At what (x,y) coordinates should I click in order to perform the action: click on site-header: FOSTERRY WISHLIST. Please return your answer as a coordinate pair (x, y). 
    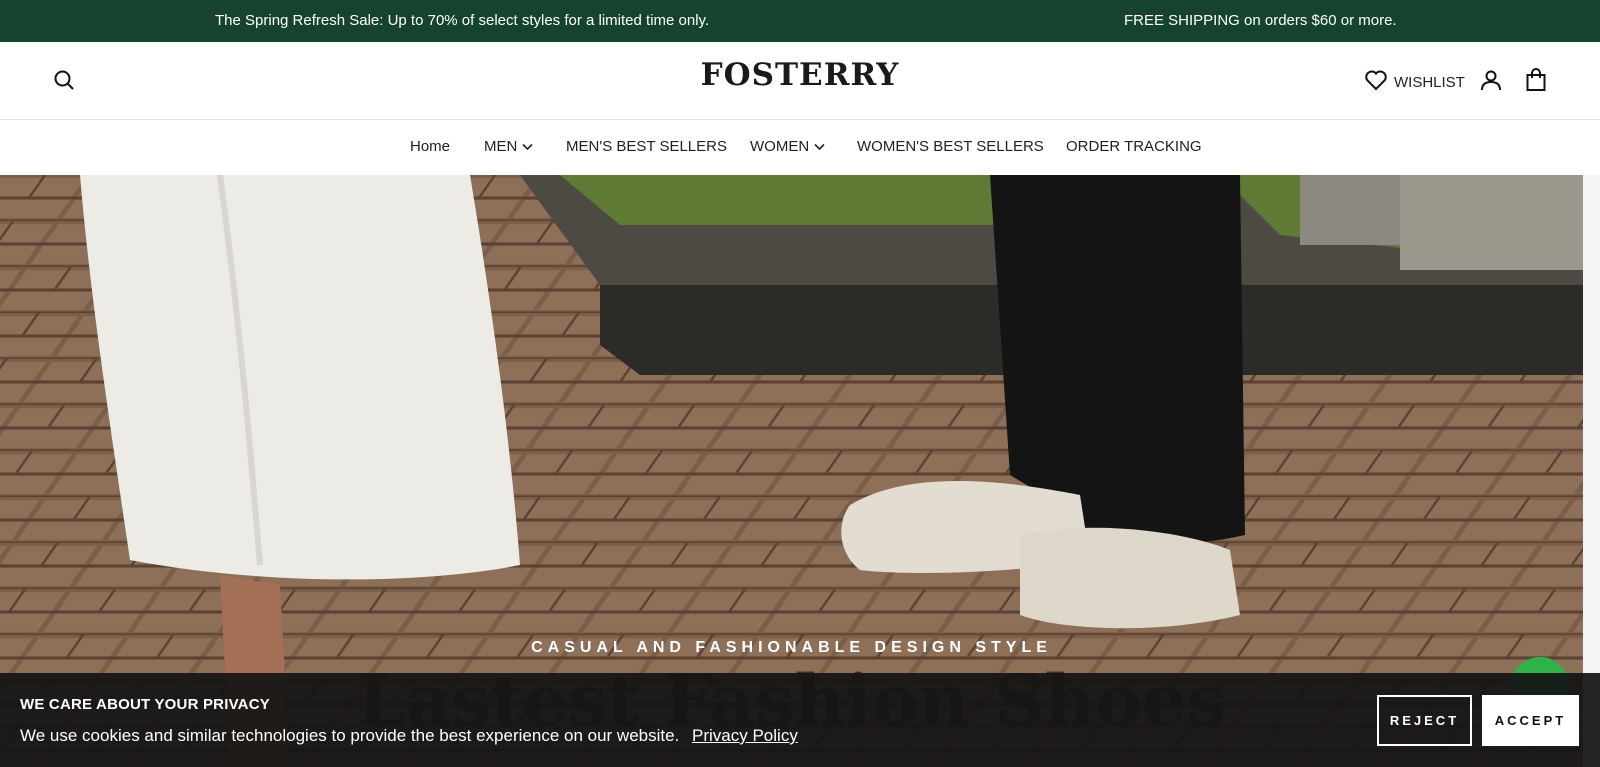
    Looking at the image, I should click on (800, 81).